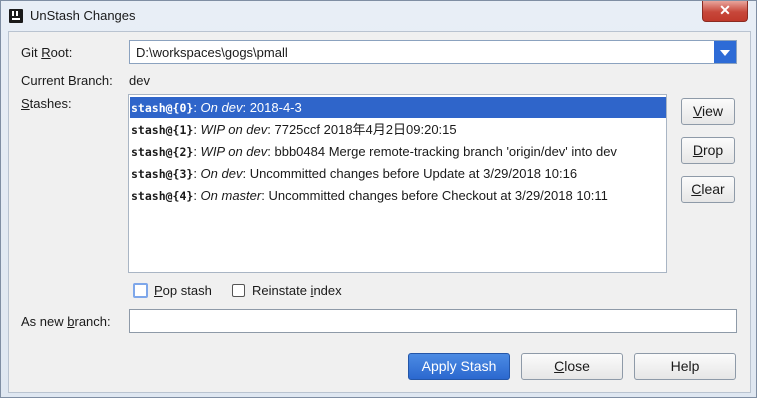 The height and width of the screenshot is (398, 757). Describe the element at coordinates (459, 366) in the screenshot. I see `apply-stash-button: Apply Stash` at that location.